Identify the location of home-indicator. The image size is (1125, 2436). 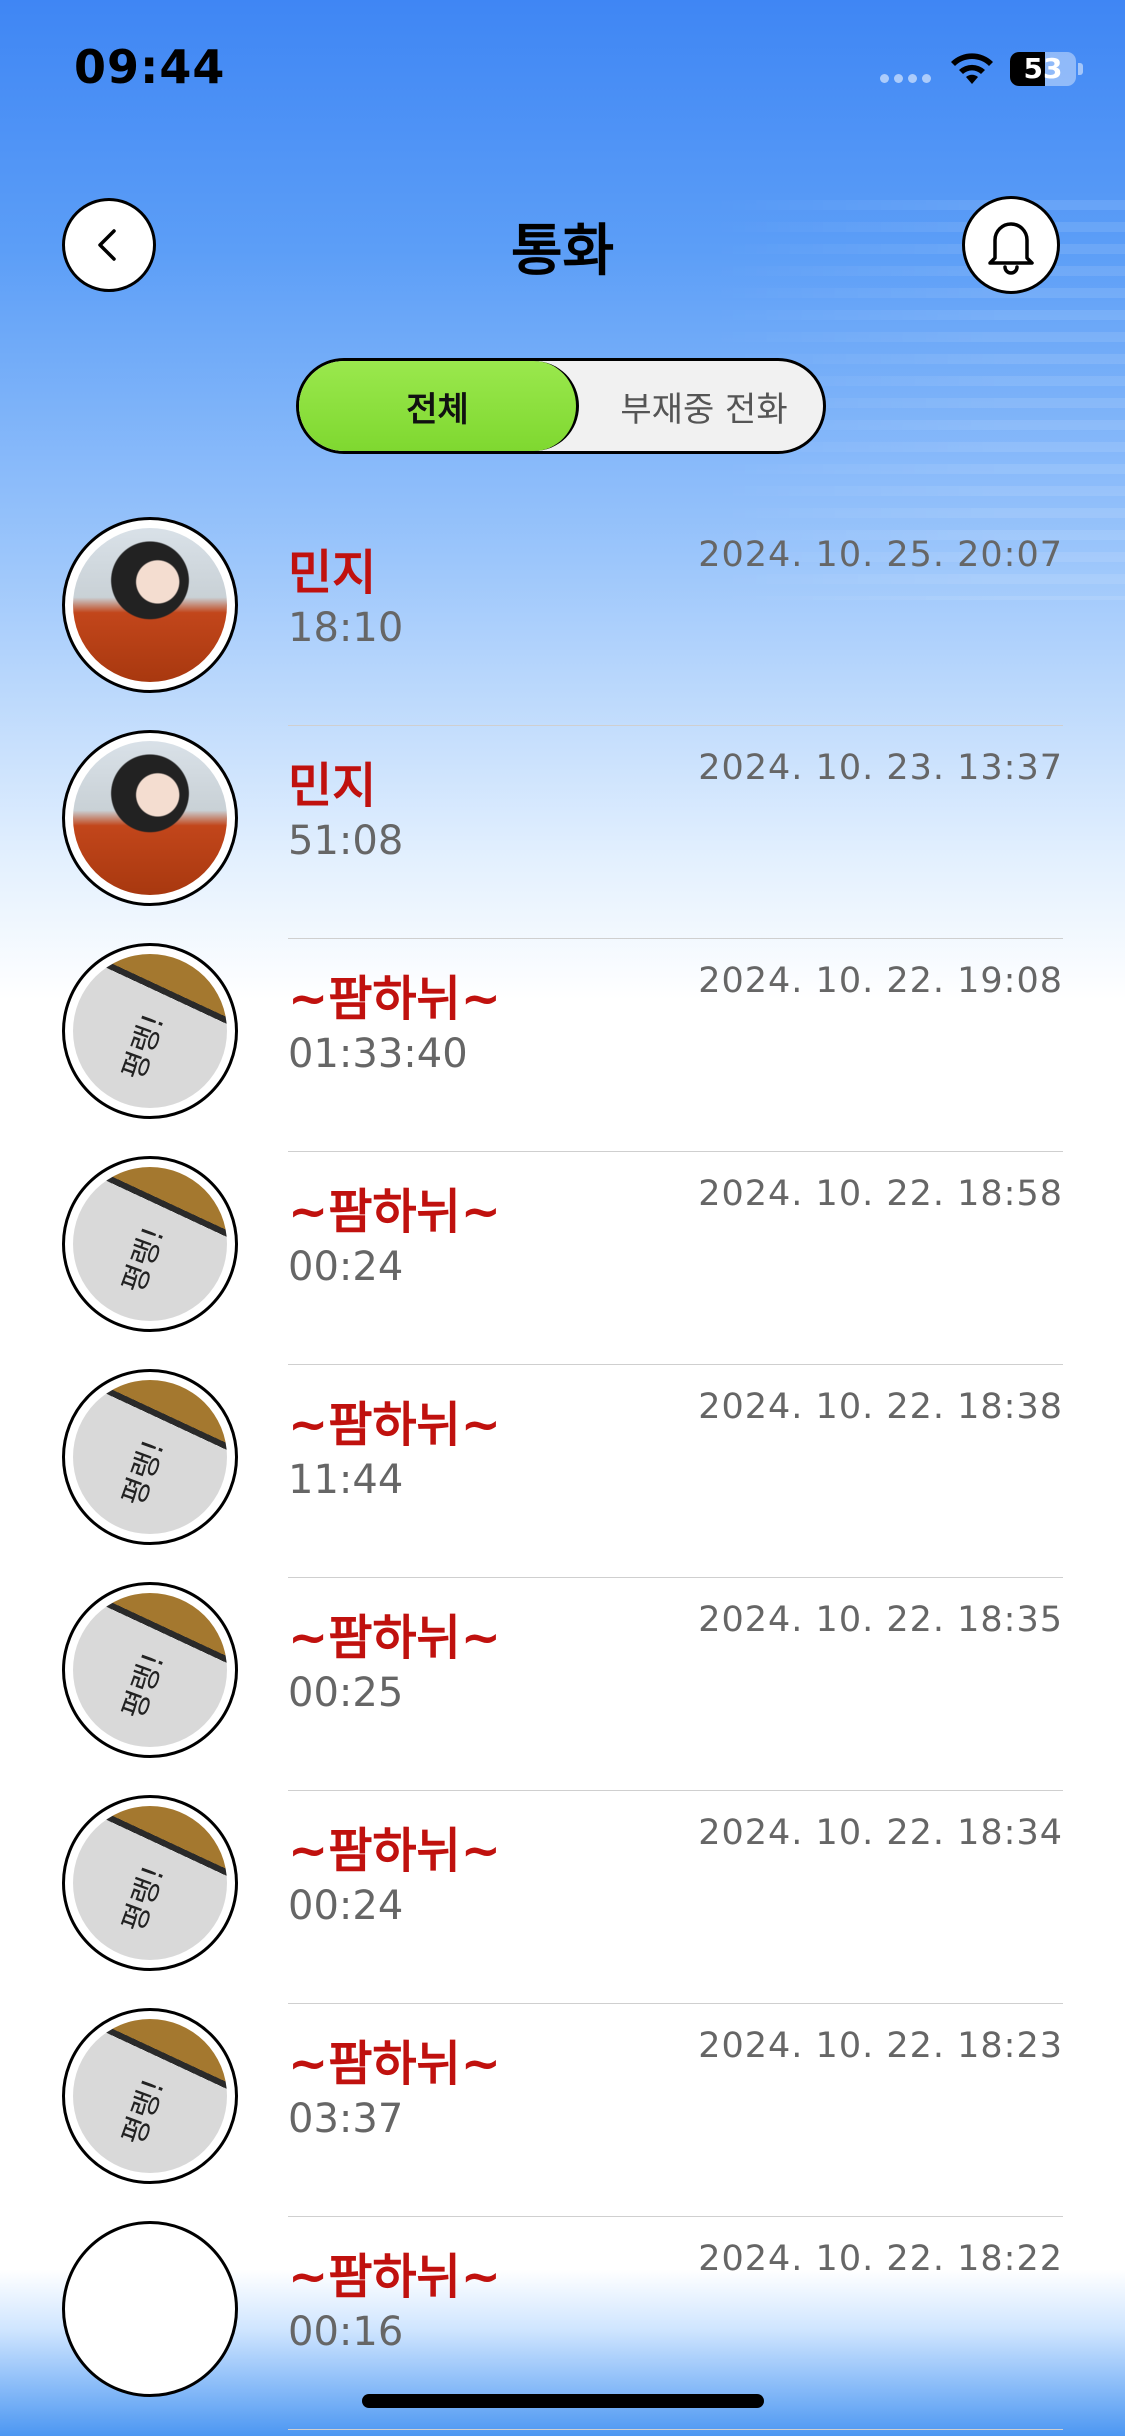
(563, 2401).